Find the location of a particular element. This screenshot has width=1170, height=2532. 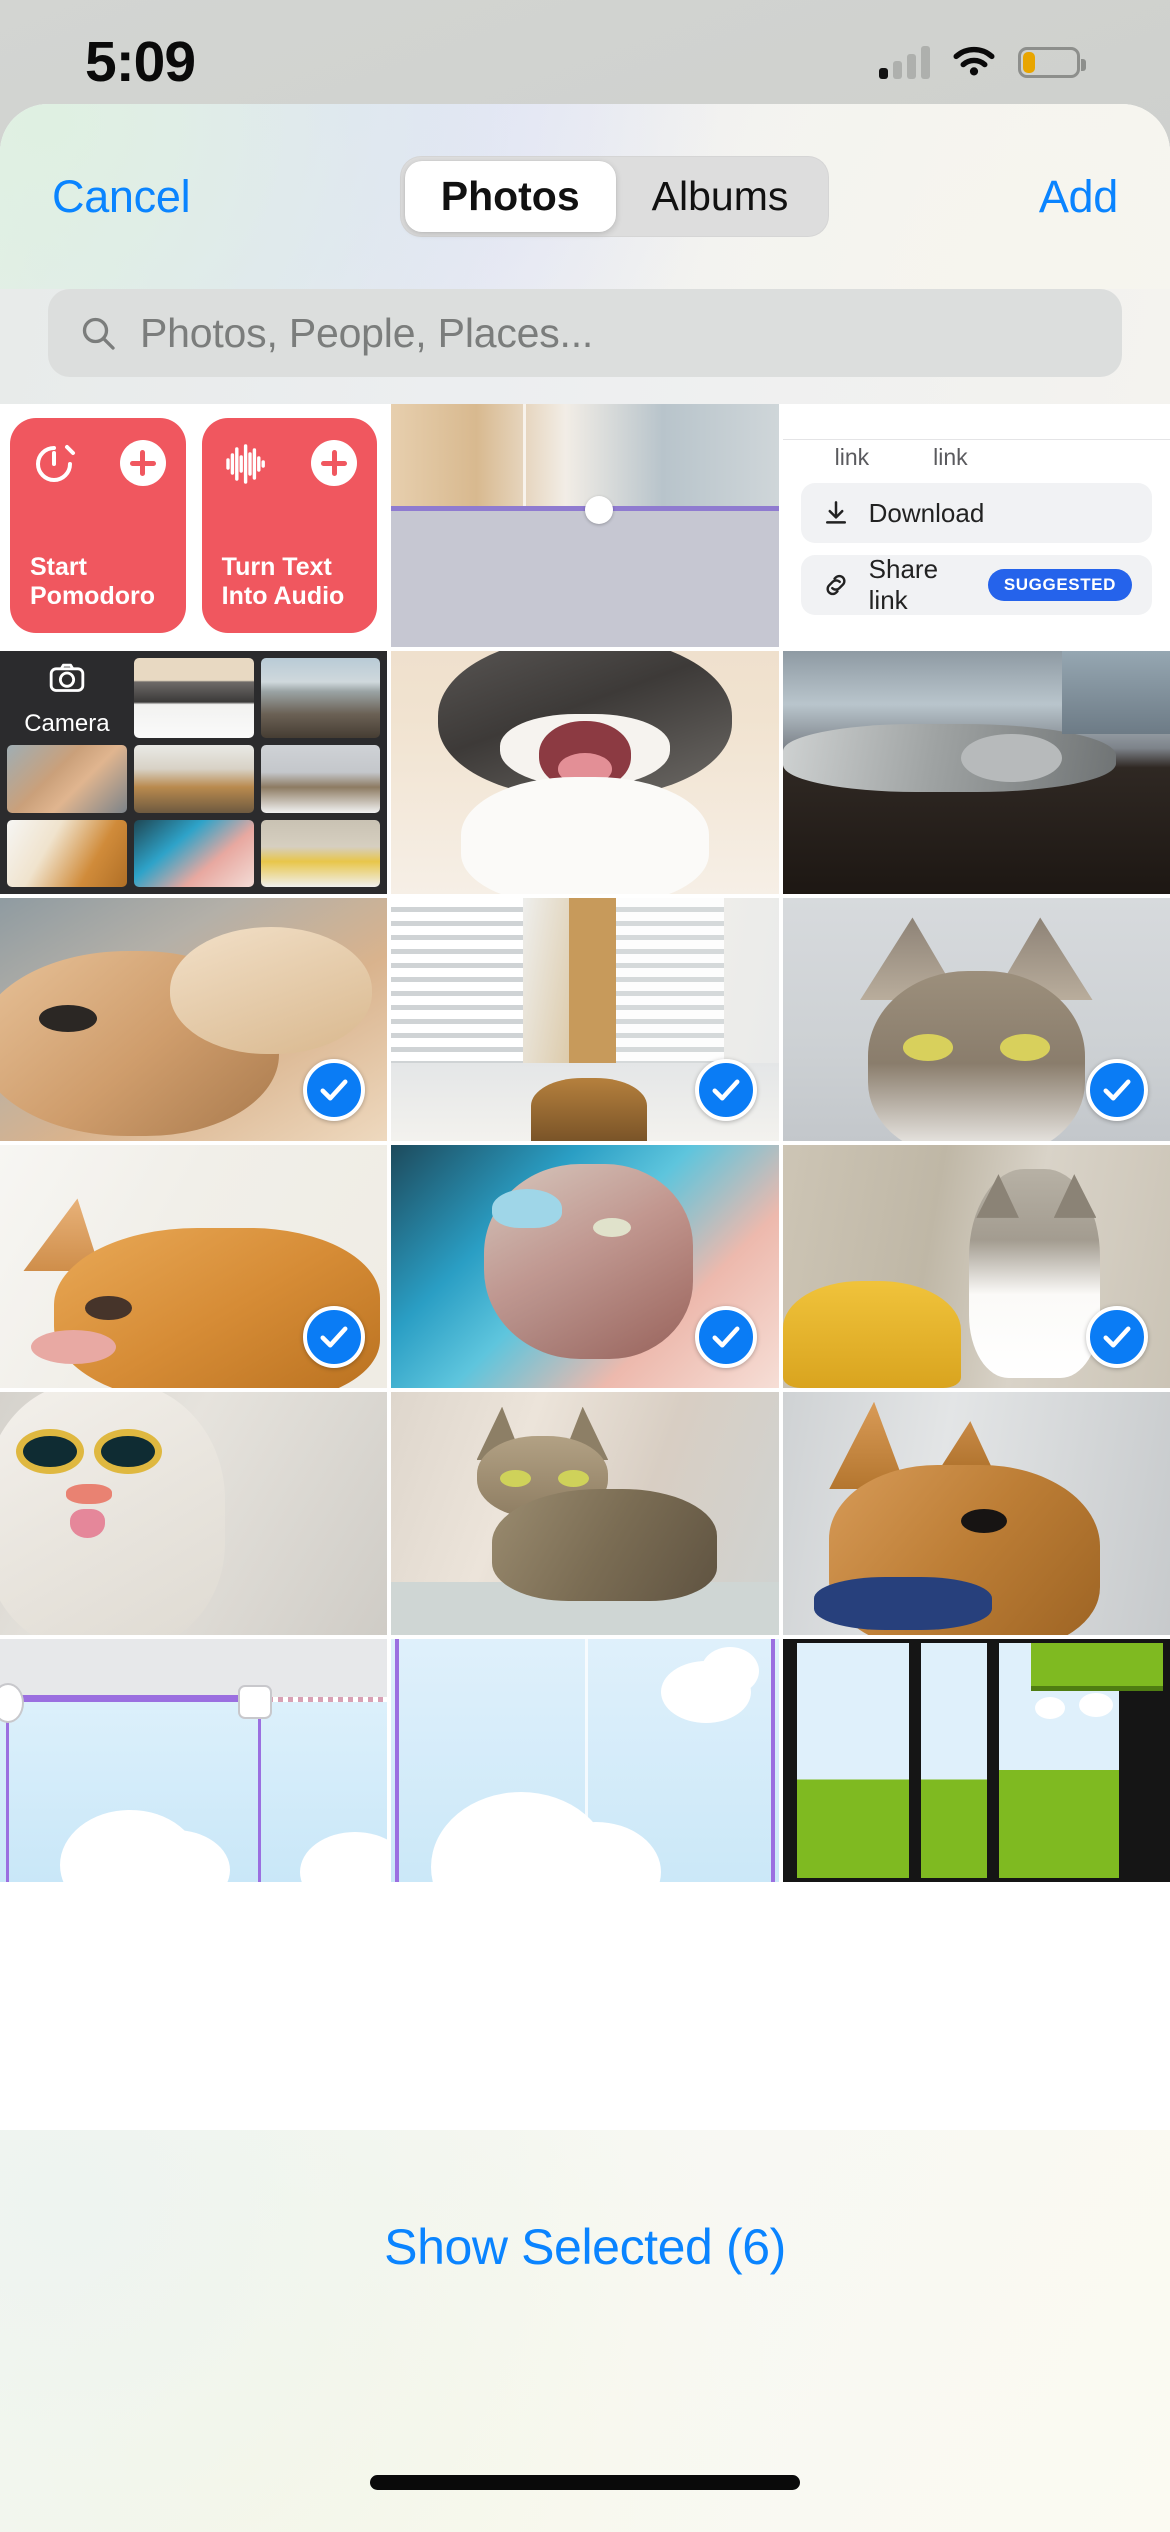

status-time: 5:09 is located at coordinates (140, 62).